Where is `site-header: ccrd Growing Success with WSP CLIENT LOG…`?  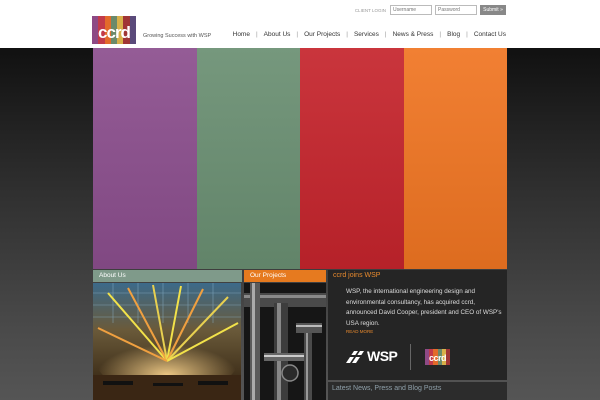
site-header: ccrd Growing Success with WSP CLIENT LOG… is located at coordinates (300, 24).